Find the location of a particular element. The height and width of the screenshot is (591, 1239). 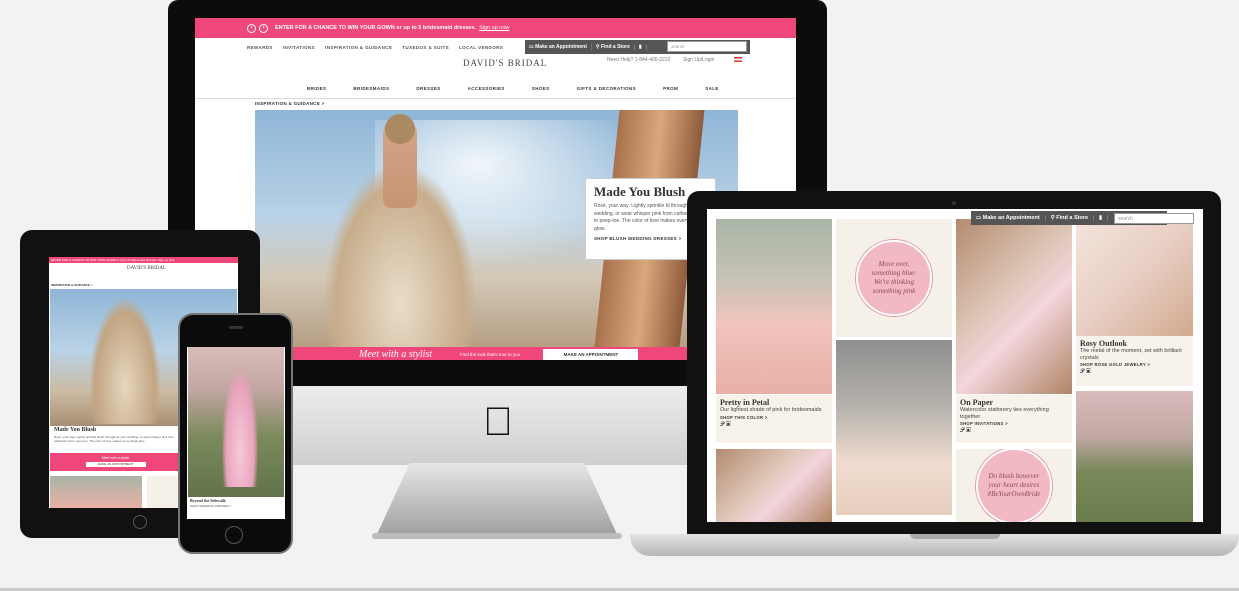

promo-signup-link: Sign up now is located at coordinates (494, 28).